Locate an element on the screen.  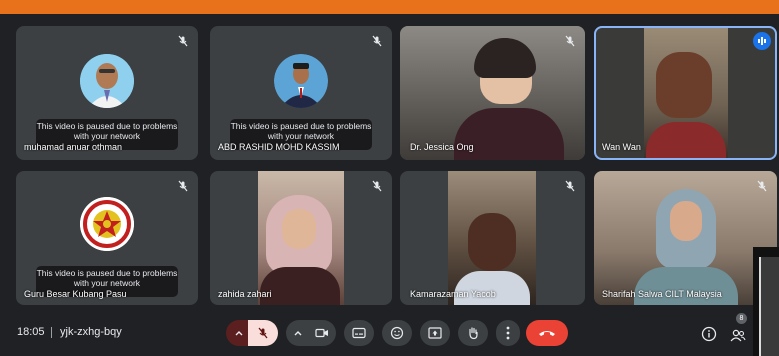
people-icon is located at coordinates (738, 335).